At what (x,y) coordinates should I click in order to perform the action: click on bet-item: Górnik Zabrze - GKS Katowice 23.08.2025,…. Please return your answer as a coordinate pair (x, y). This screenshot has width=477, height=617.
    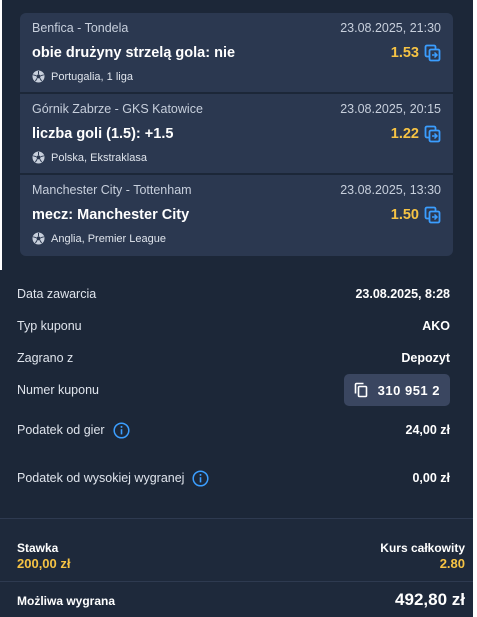
    Looking at the image, I should click on (236, 134).